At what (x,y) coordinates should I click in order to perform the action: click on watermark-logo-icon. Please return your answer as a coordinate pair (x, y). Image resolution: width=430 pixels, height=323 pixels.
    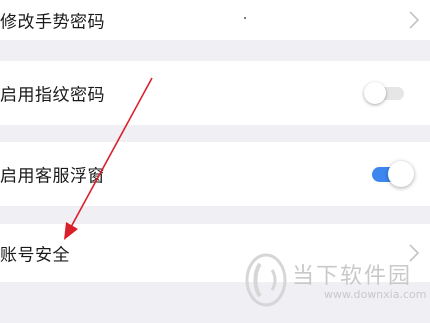
    Looking at the image, I should click on (266, 280).